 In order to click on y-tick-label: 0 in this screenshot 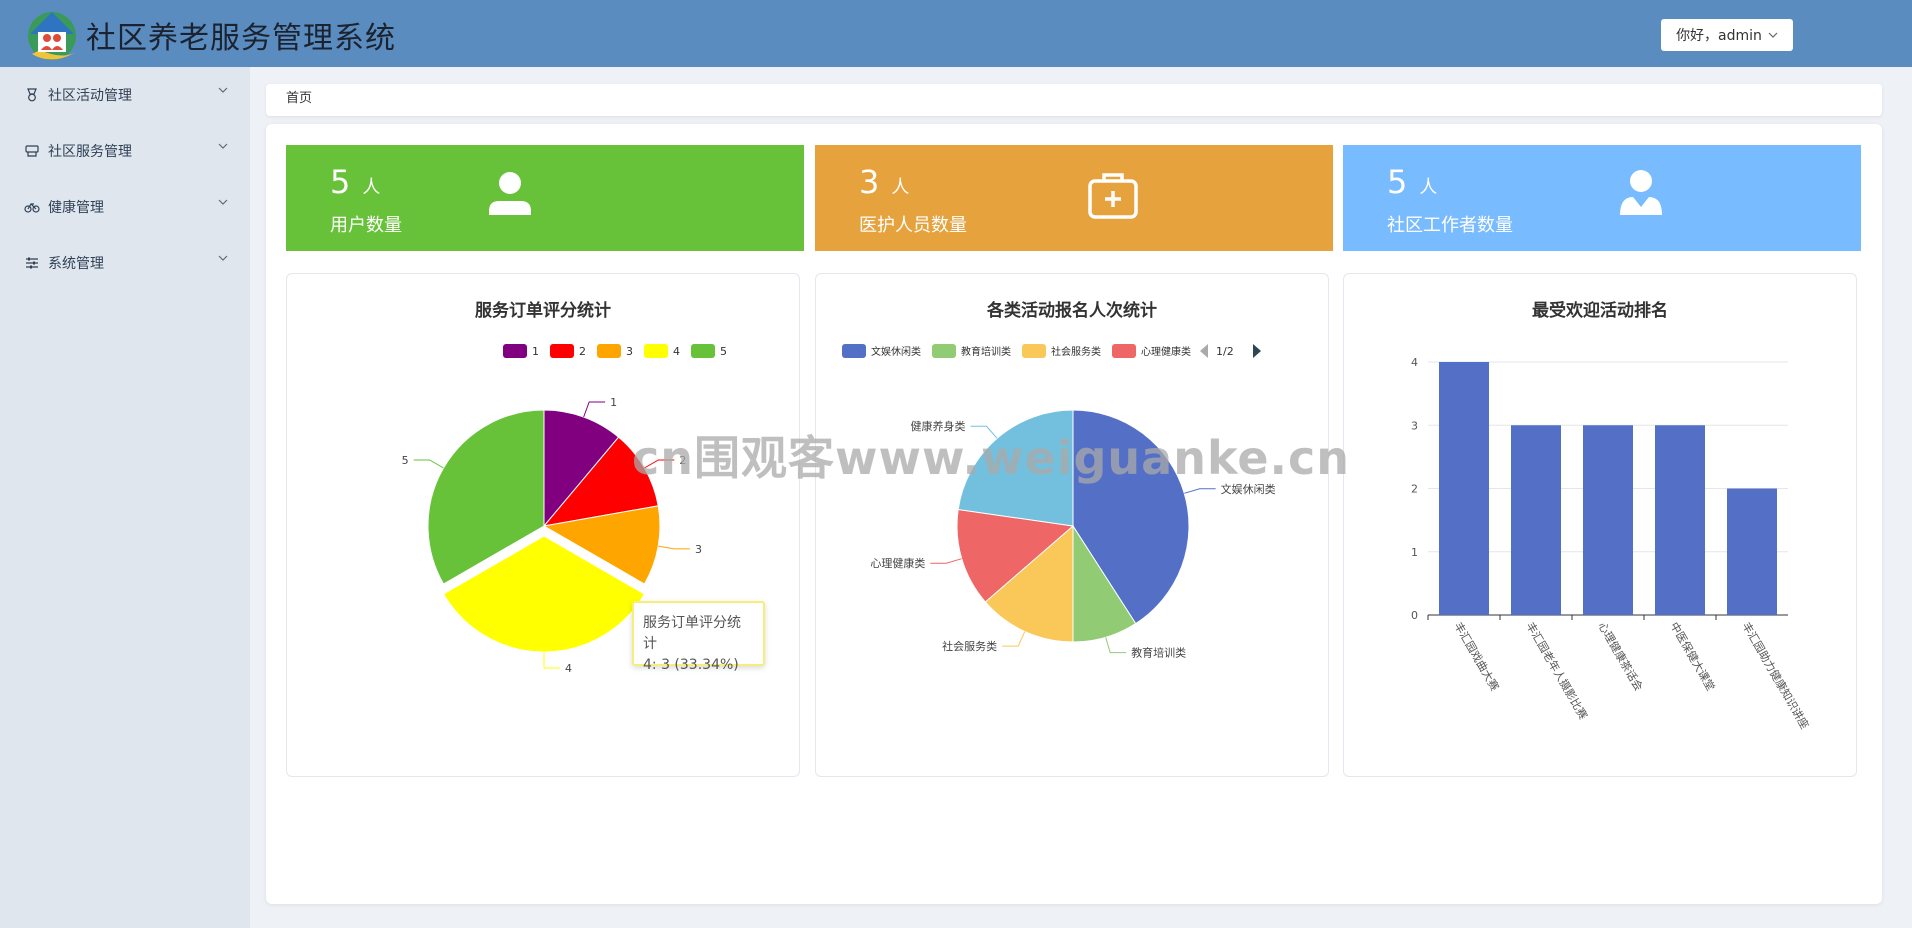, I will do `click(1414, 615)`.